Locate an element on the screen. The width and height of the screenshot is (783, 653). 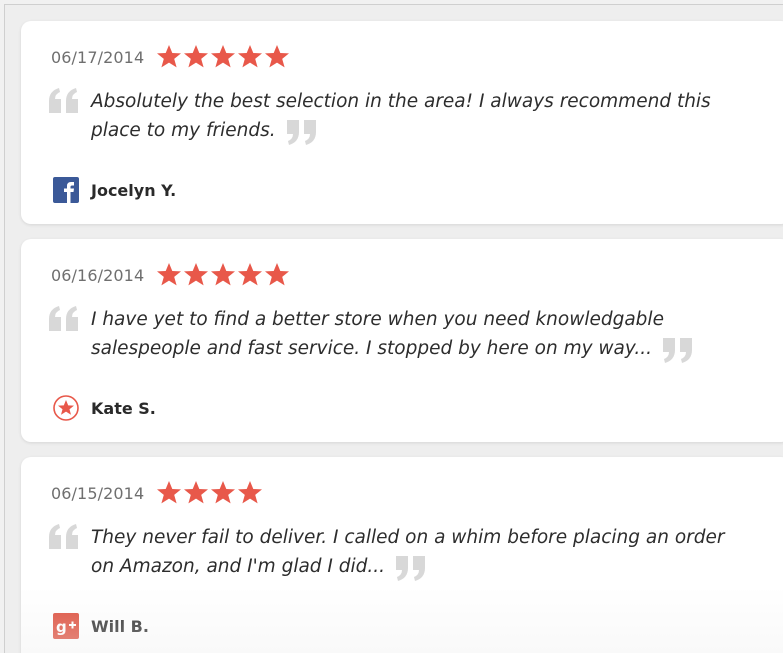
star-badge-icon is located at coordinates (66, 408).